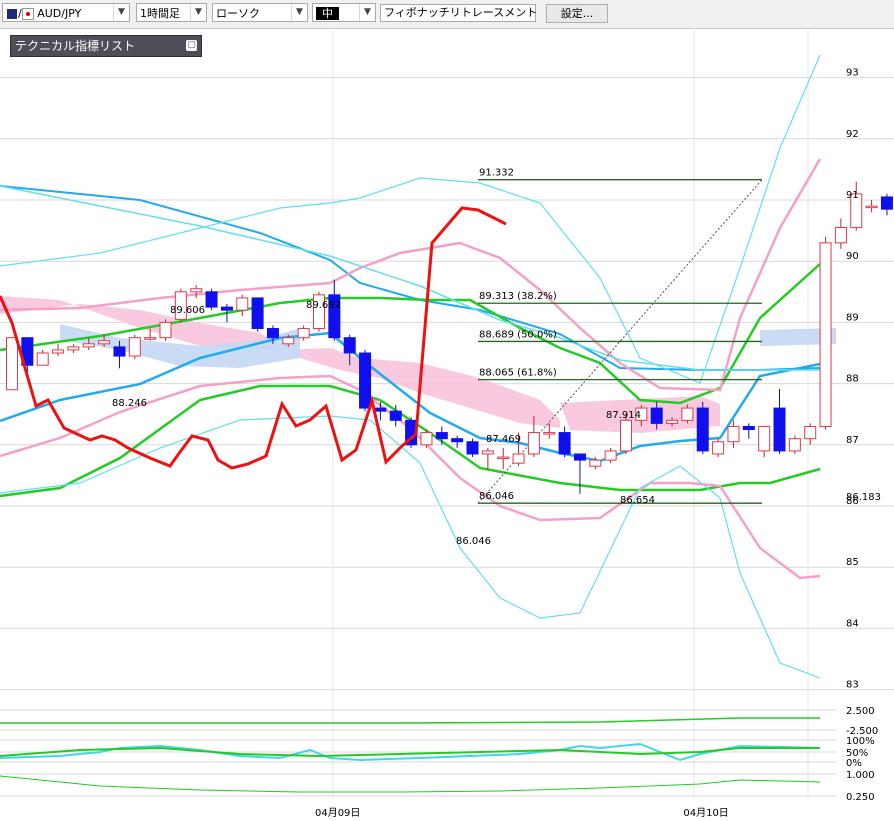  I want to click on price-label: 87.469, so click(503, 439).